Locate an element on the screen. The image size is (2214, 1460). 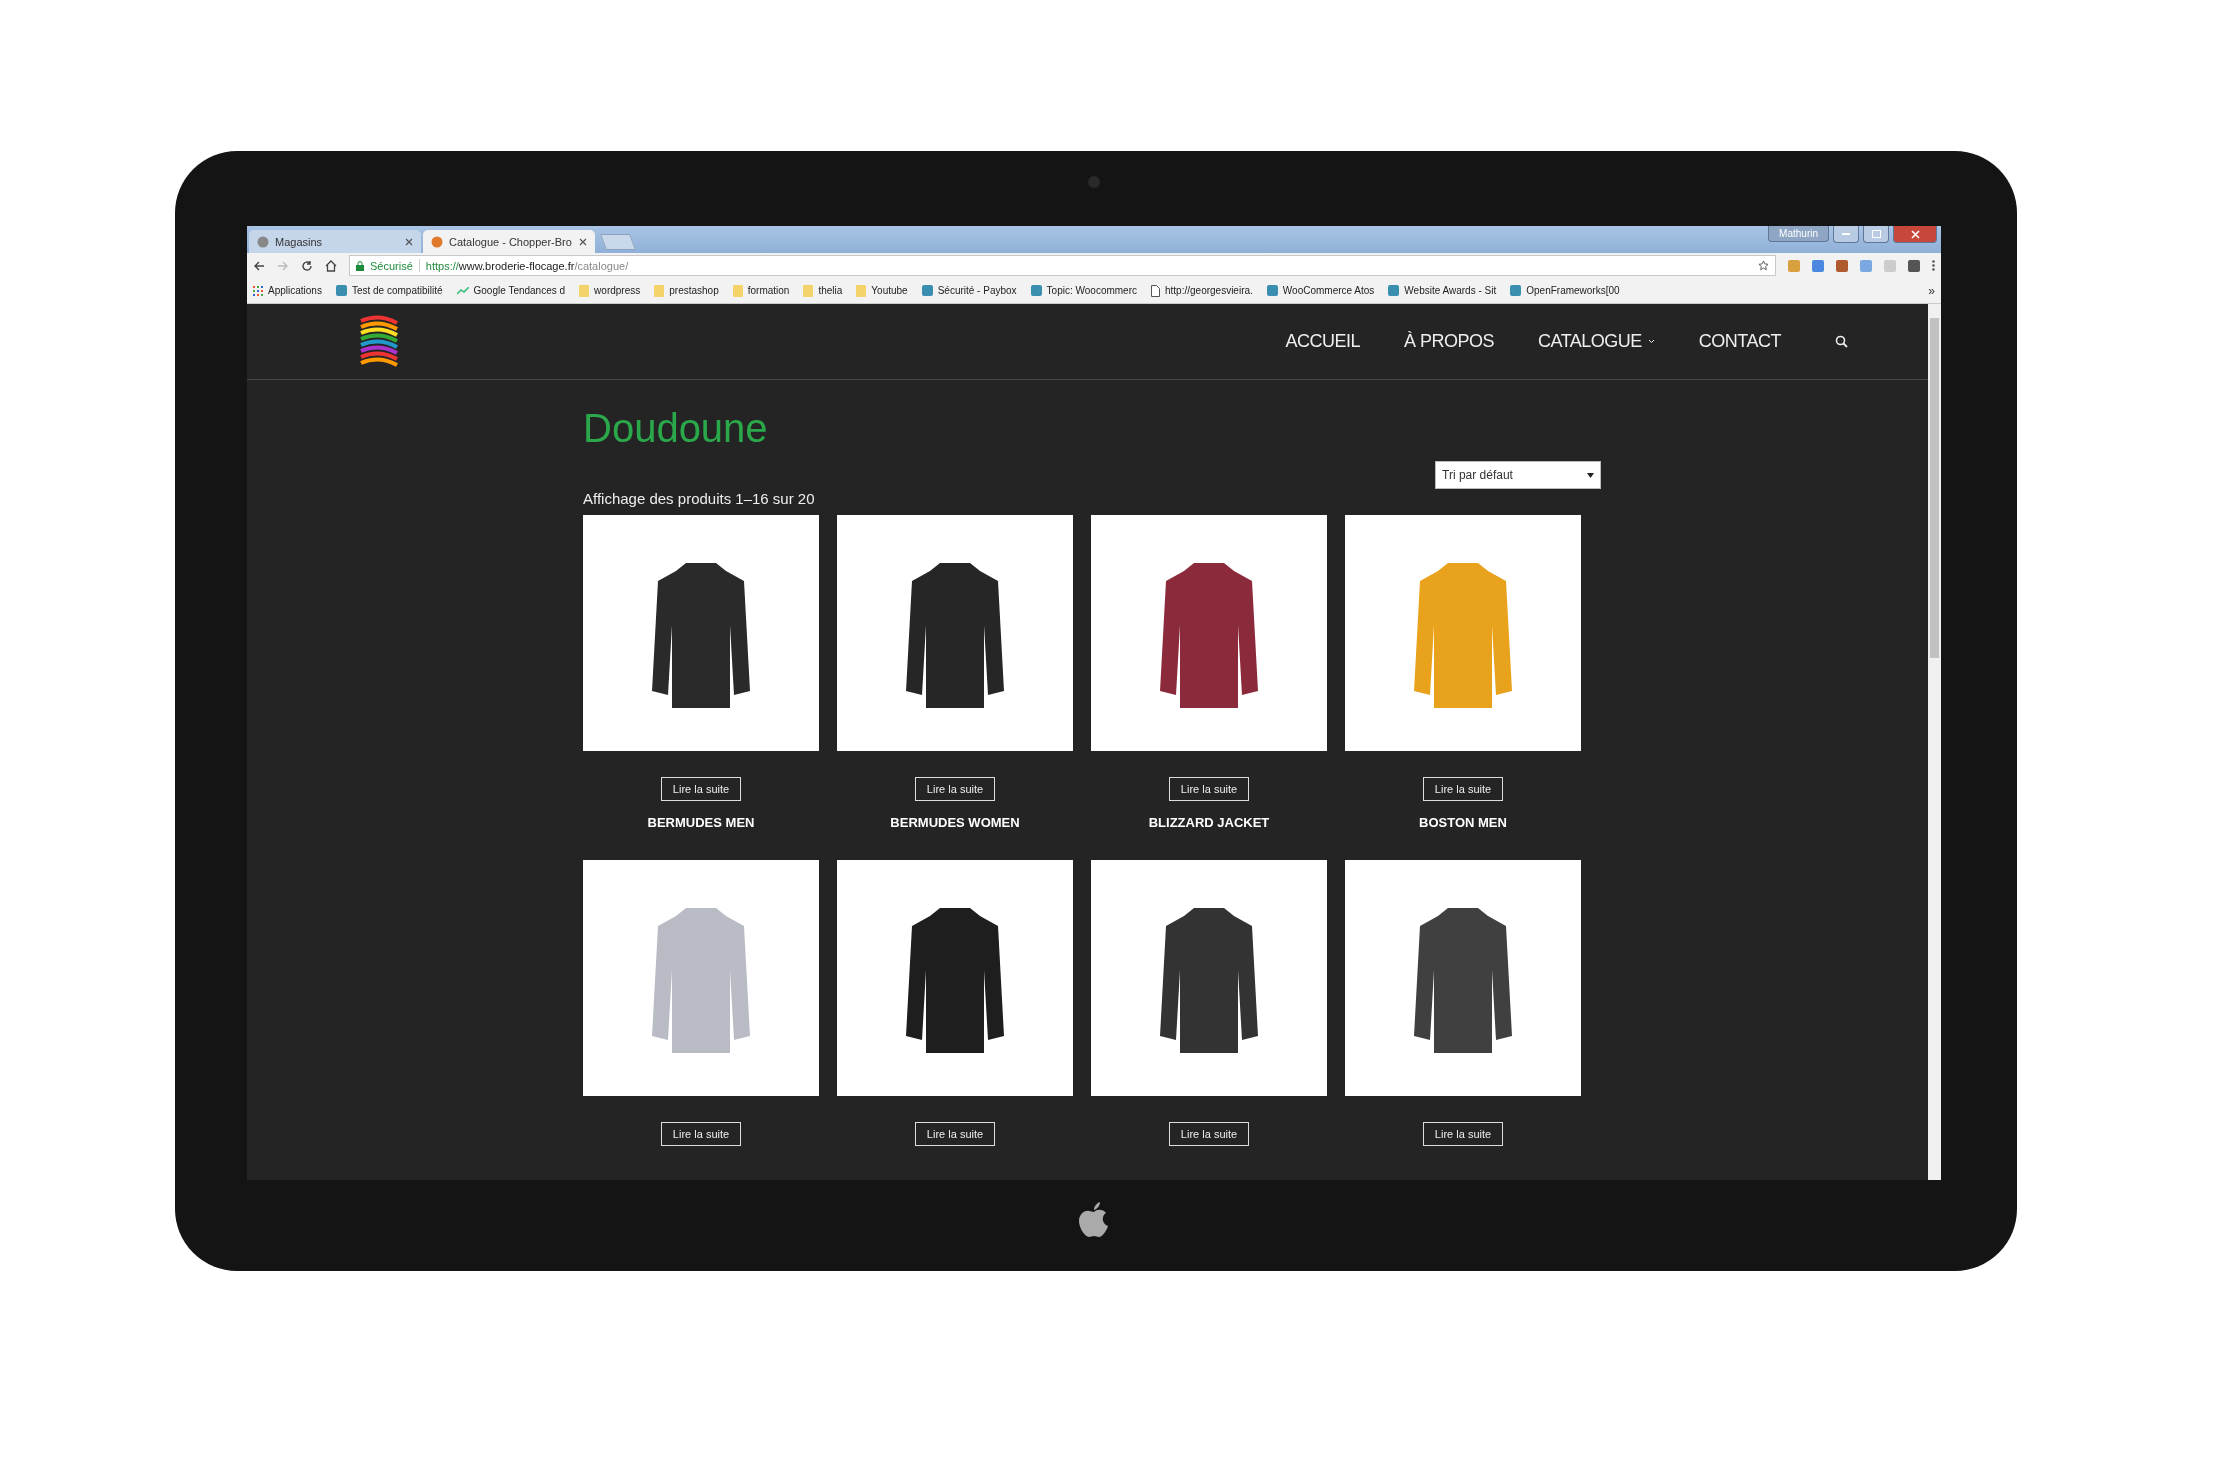
browser-tab: Catalogue - Chopper-Bro is located at coordinates (509, 241).